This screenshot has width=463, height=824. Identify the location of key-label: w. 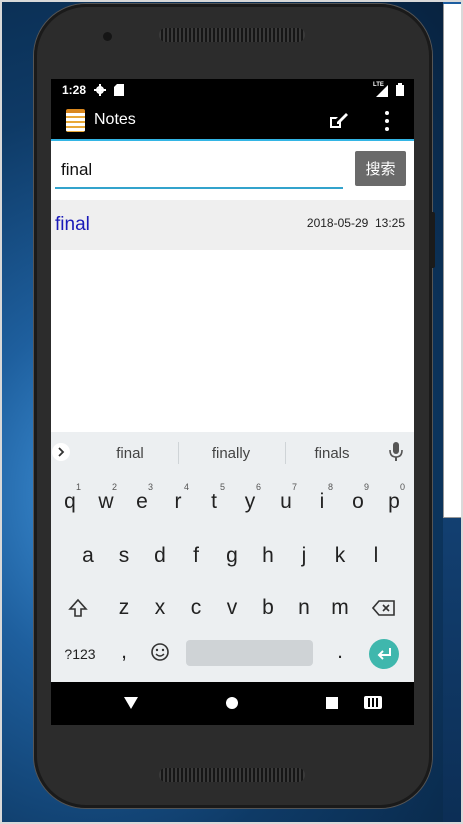
(106, 501).